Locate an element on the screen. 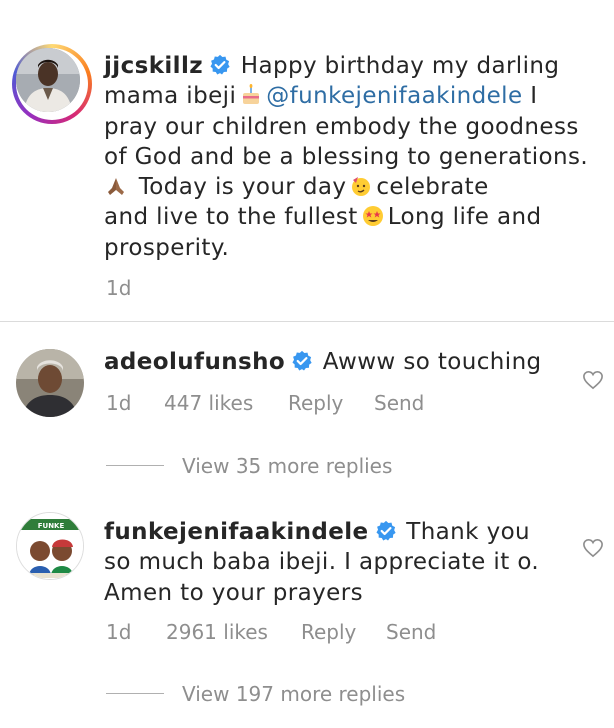 The height and width of the screenshot is (728, 614). comment-body: adeolufunsho Awww so touching is located at coordinates (323, 362).